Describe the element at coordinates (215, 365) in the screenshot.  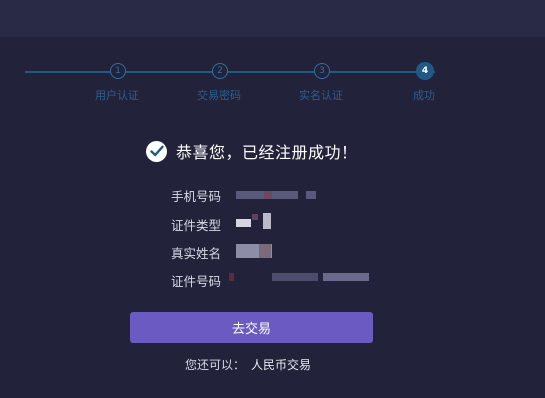
I see `also-can-text: 您还可以：` at that location.